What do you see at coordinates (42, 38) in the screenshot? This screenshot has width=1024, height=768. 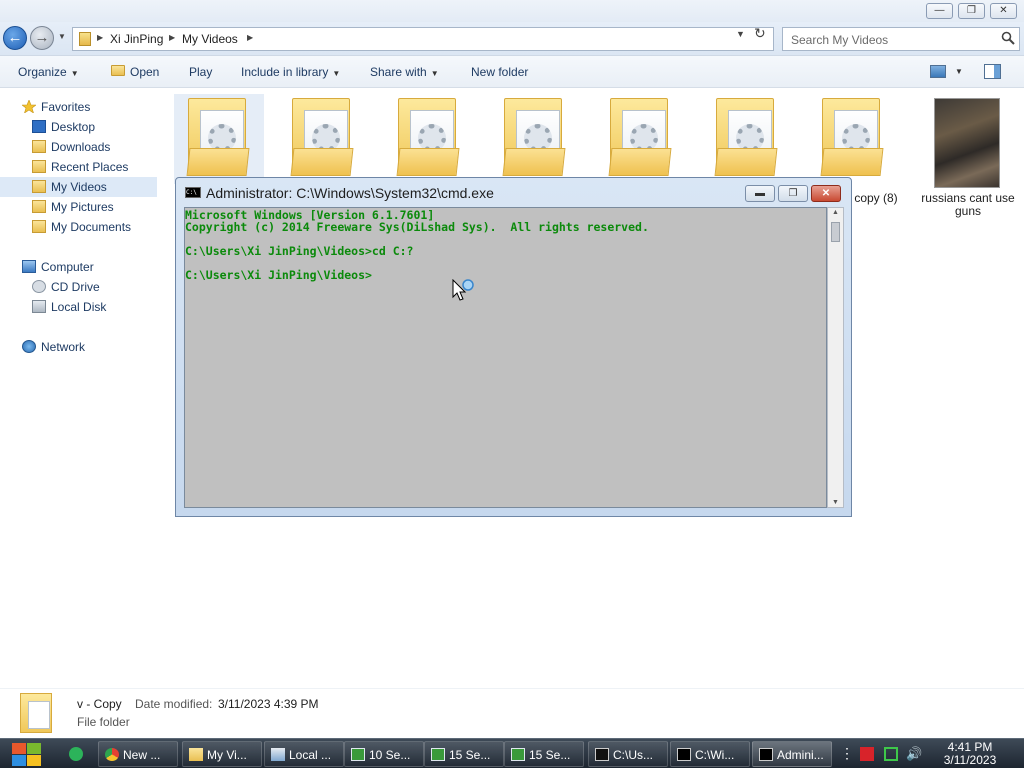 I see `forward-button: →` at bounding box center [42, 38].